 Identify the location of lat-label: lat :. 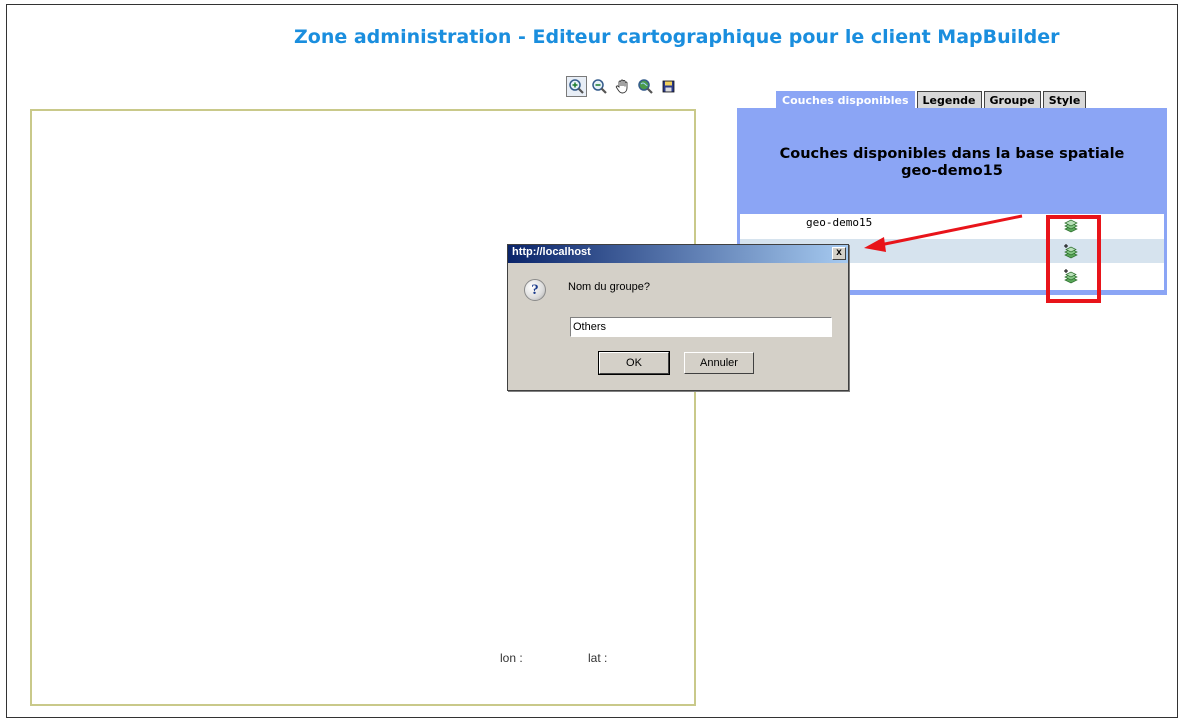
(598, 658).